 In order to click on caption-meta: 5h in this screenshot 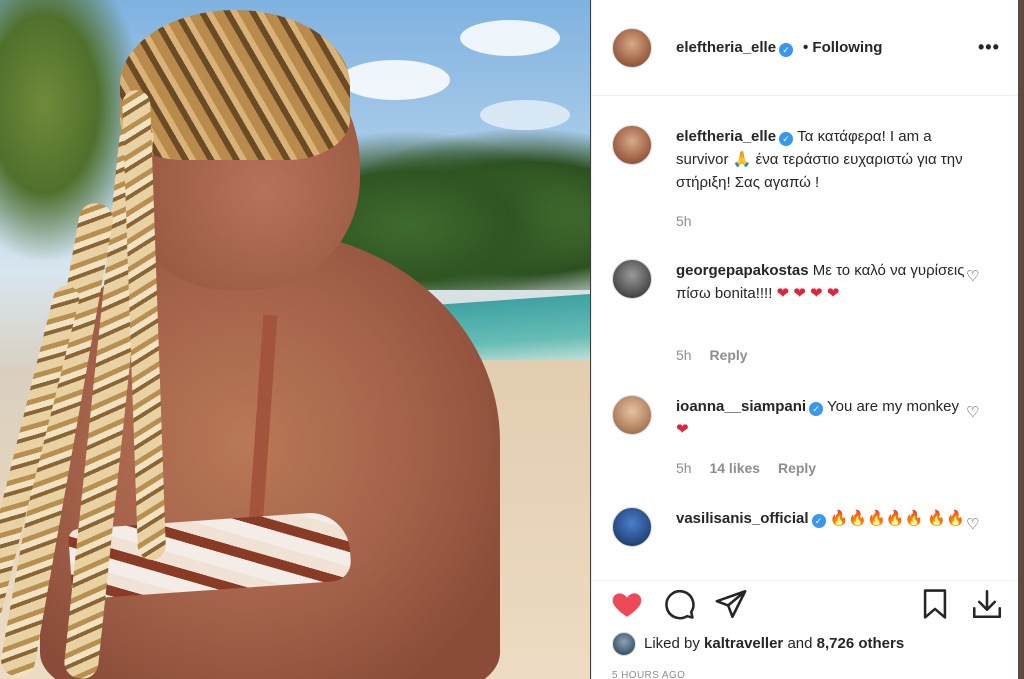, I will do `click(691, 221)`.